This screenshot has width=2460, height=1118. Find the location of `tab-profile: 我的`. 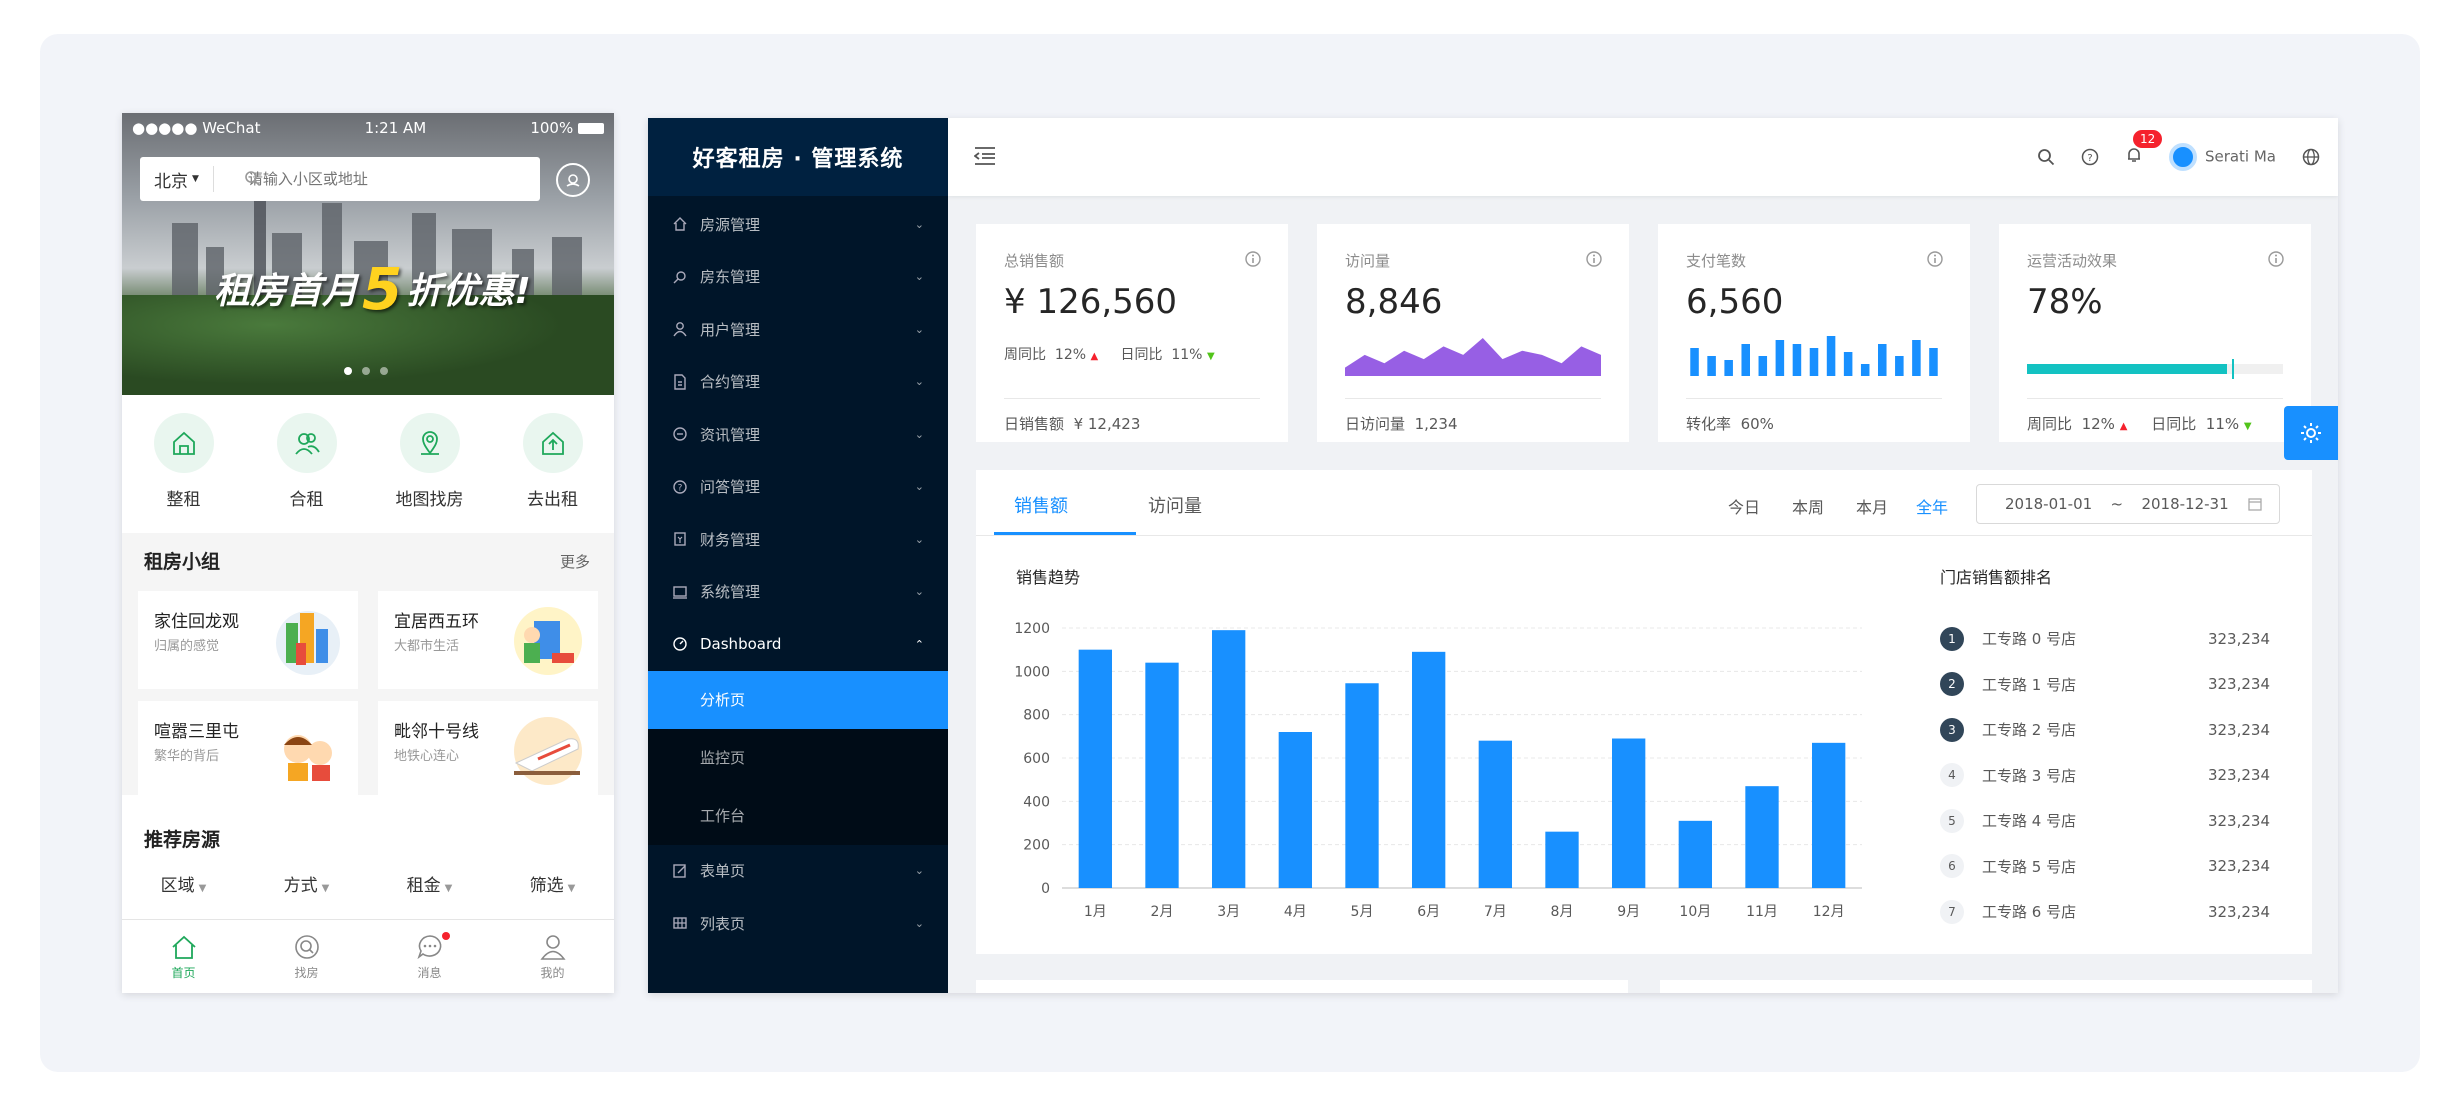

tab-profile: 我的 is located at coordinates (553, 956).